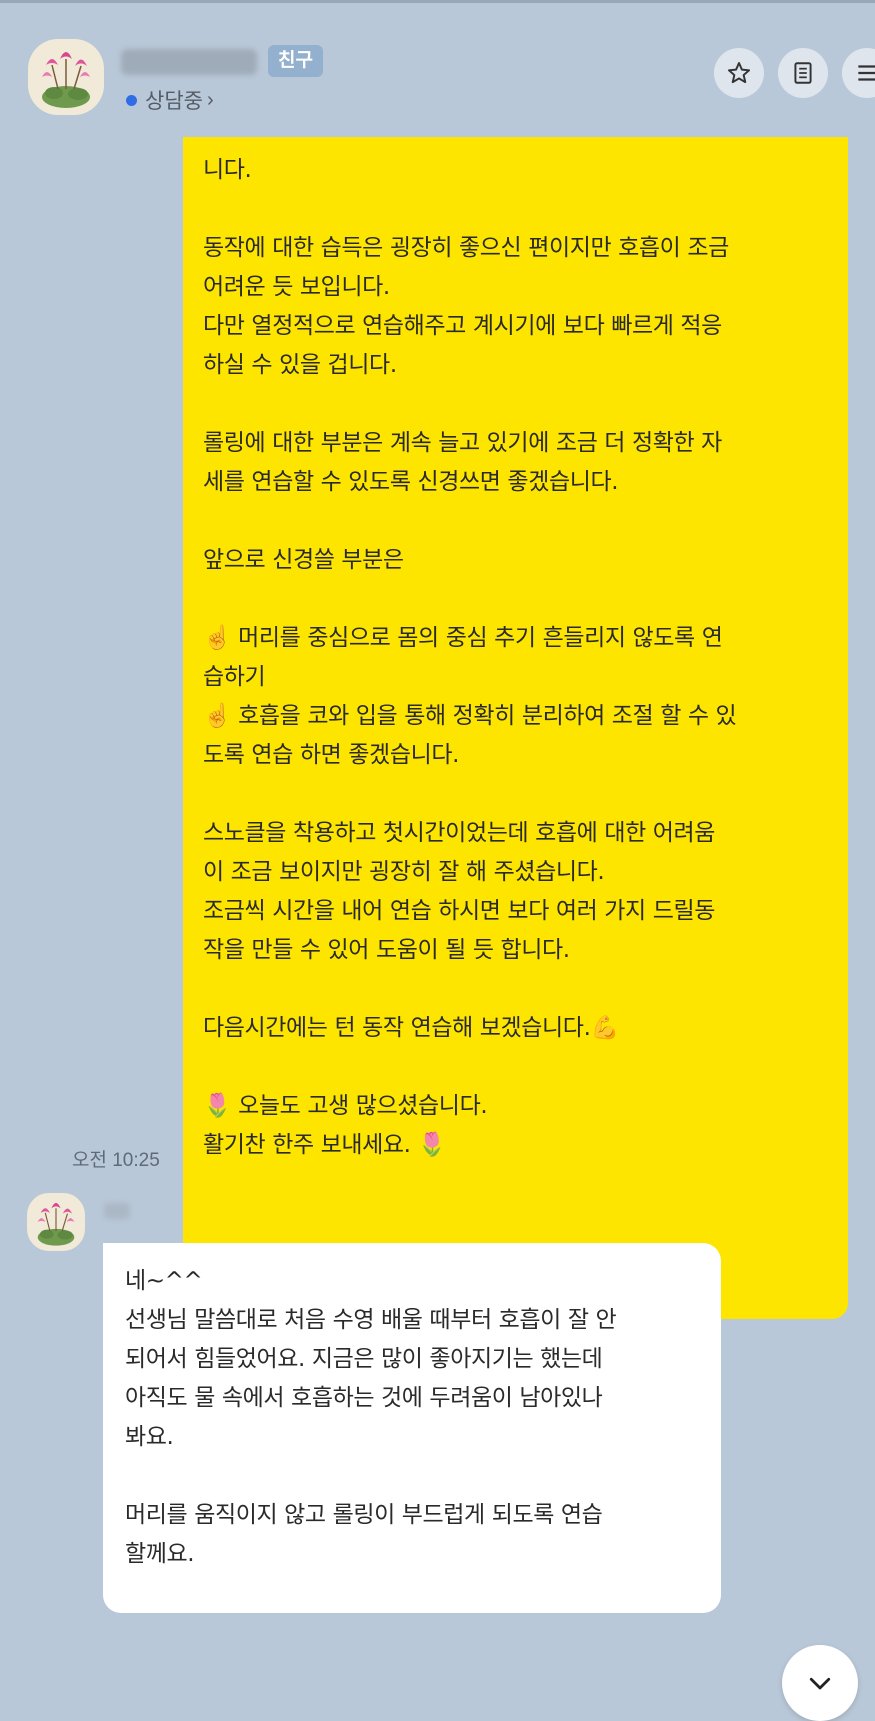 The width and height of the screenshot is (875, 1721). I want to click on chevron-down-icon, so click(820, 1683).